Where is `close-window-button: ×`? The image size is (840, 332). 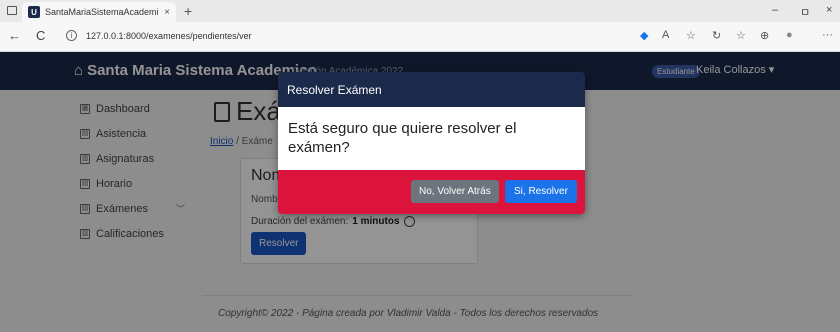 close-window-button: × is located at coordinates (829, 10).